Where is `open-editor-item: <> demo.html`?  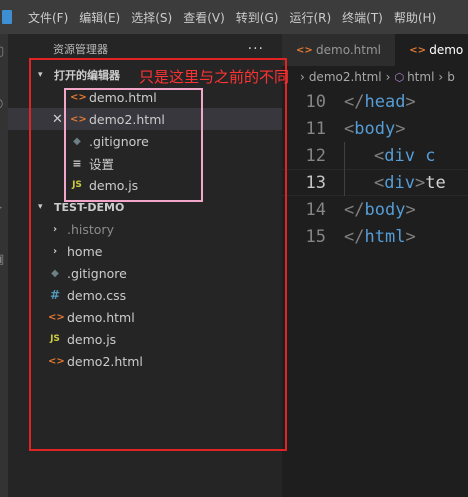 open-editor-item: <> demo.html is located at coordinates (145, 97).